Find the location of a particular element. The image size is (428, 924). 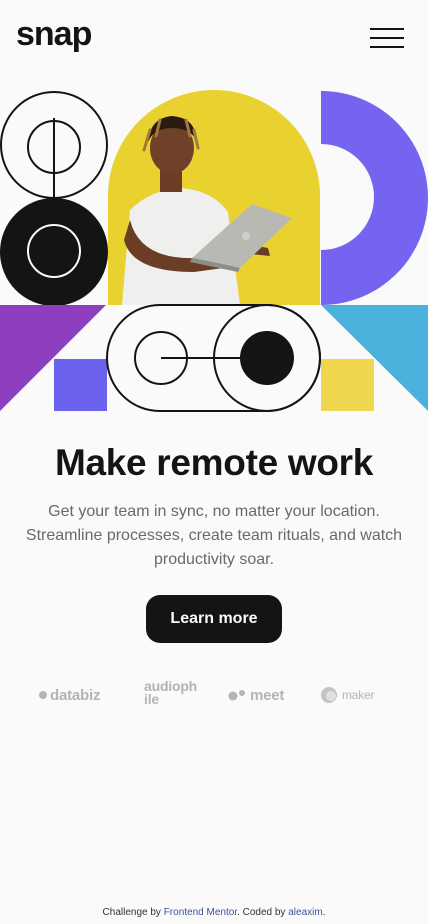

footer-challenge-prefix: Challenge by is located at coordinates (131, 912).